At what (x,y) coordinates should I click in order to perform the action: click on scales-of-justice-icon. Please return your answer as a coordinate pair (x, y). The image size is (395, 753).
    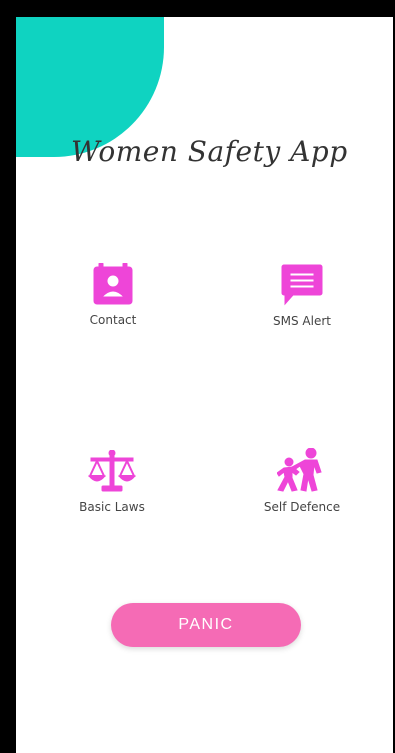
    Looking at the image, I should click on (112, 471).